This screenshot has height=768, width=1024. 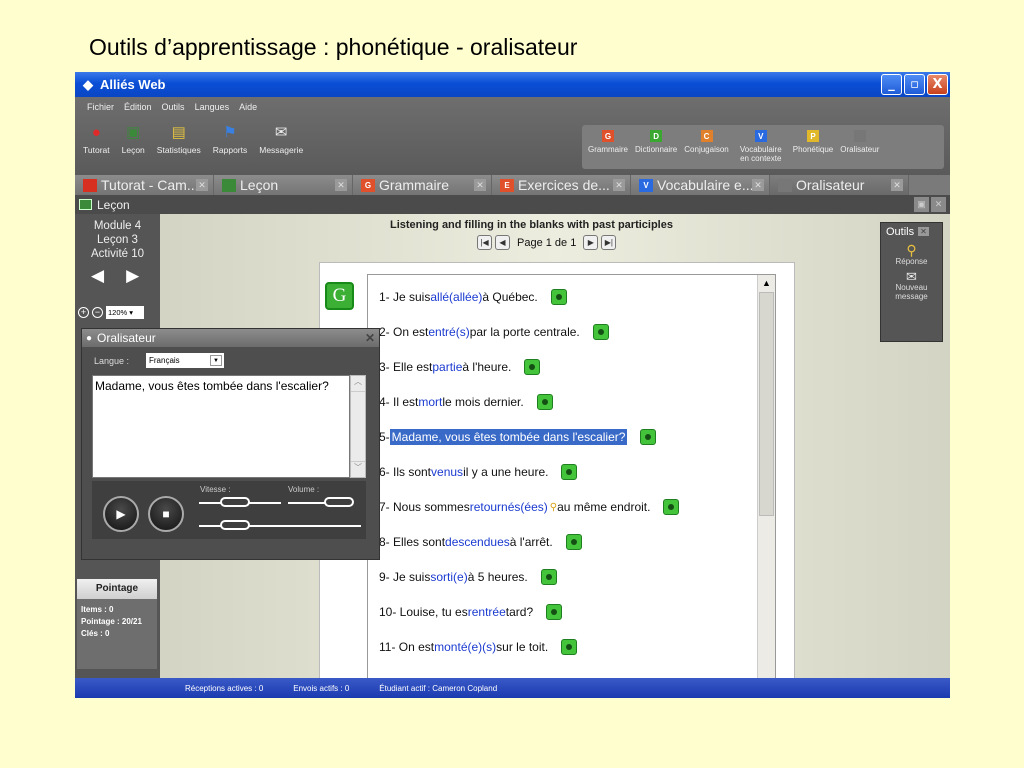 I want to click on first-page-button: |◀, so click(x=484, y=242).